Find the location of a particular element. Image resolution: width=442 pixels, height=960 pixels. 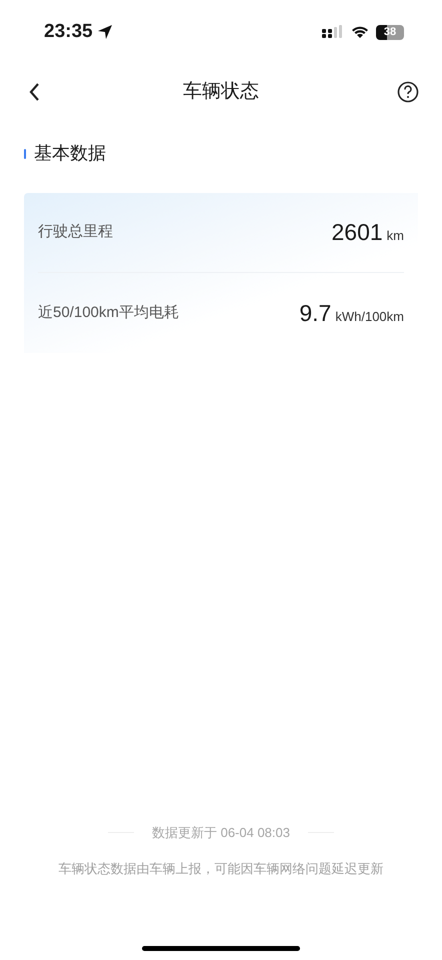

section-title: 基本数据 is located at coordinates (70, 153).